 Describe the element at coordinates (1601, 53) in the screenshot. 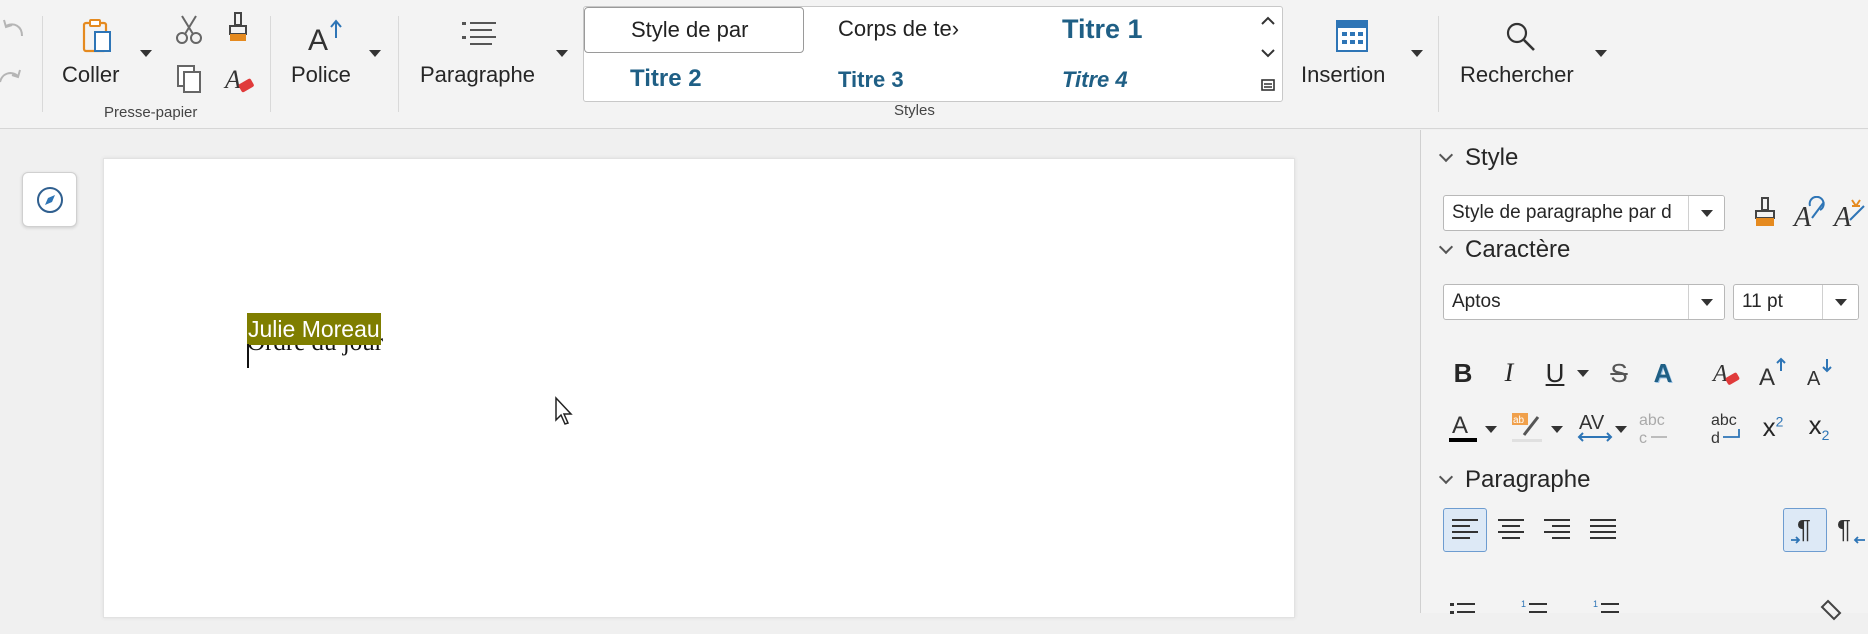

I see `find-dropdown-arrow` at that location.